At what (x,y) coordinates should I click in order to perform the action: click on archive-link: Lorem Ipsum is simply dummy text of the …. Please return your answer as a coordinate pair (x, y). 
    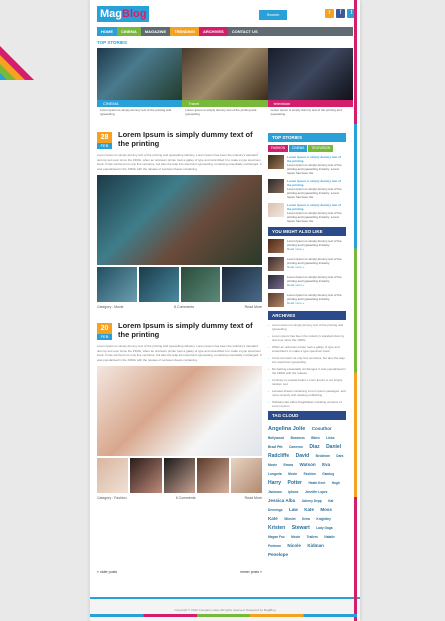
    Looking at the image, I should click on (307, 327).